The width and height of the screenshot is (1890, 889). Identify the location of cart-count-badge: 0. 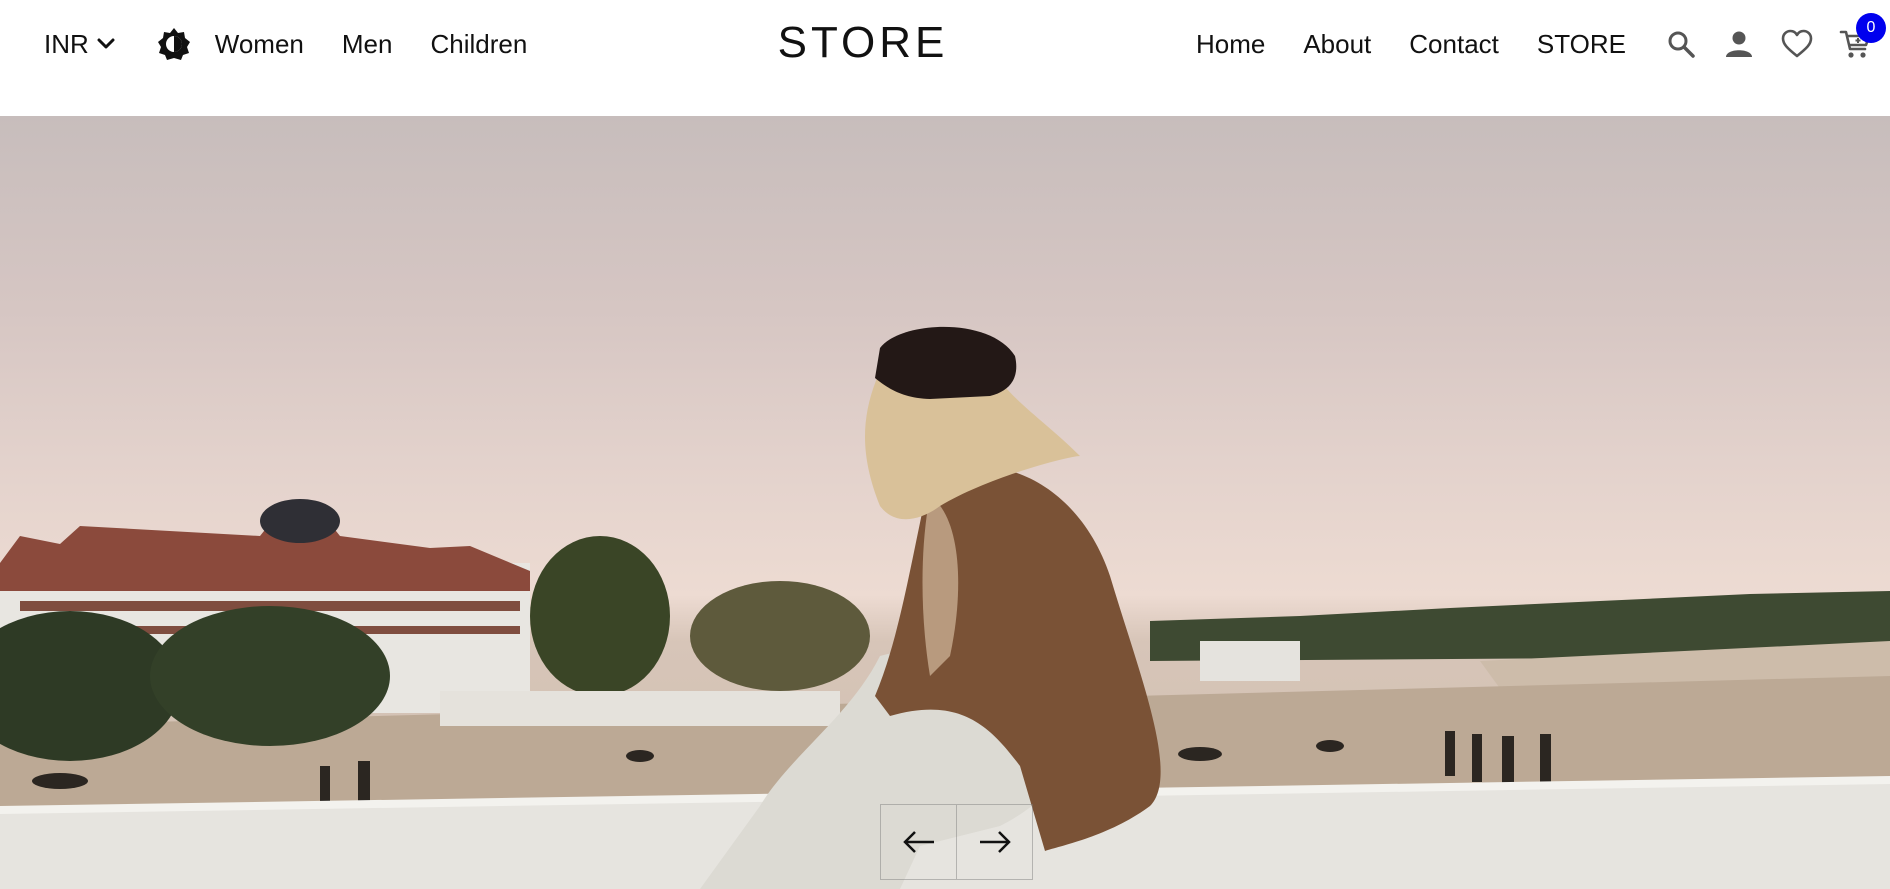
(1871, 28).